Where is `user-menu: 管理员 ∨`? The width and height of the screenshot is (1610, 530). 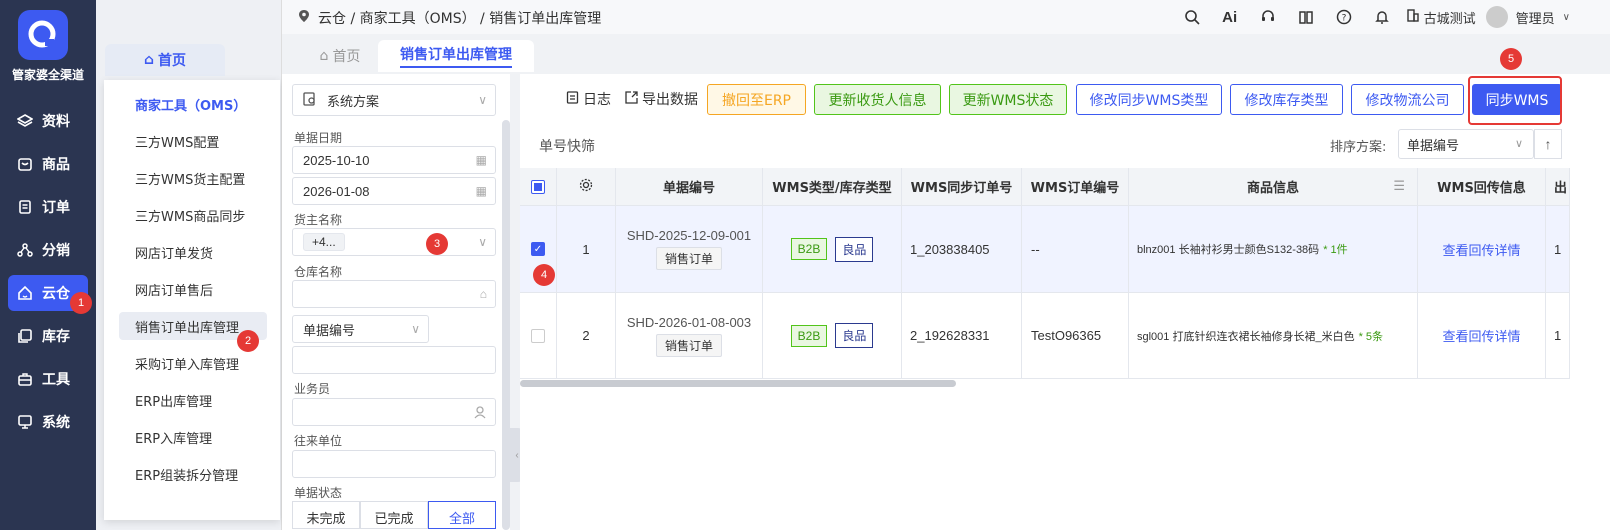 user-menu: 管理员 ∨ is located at coordinates (1523, 17).